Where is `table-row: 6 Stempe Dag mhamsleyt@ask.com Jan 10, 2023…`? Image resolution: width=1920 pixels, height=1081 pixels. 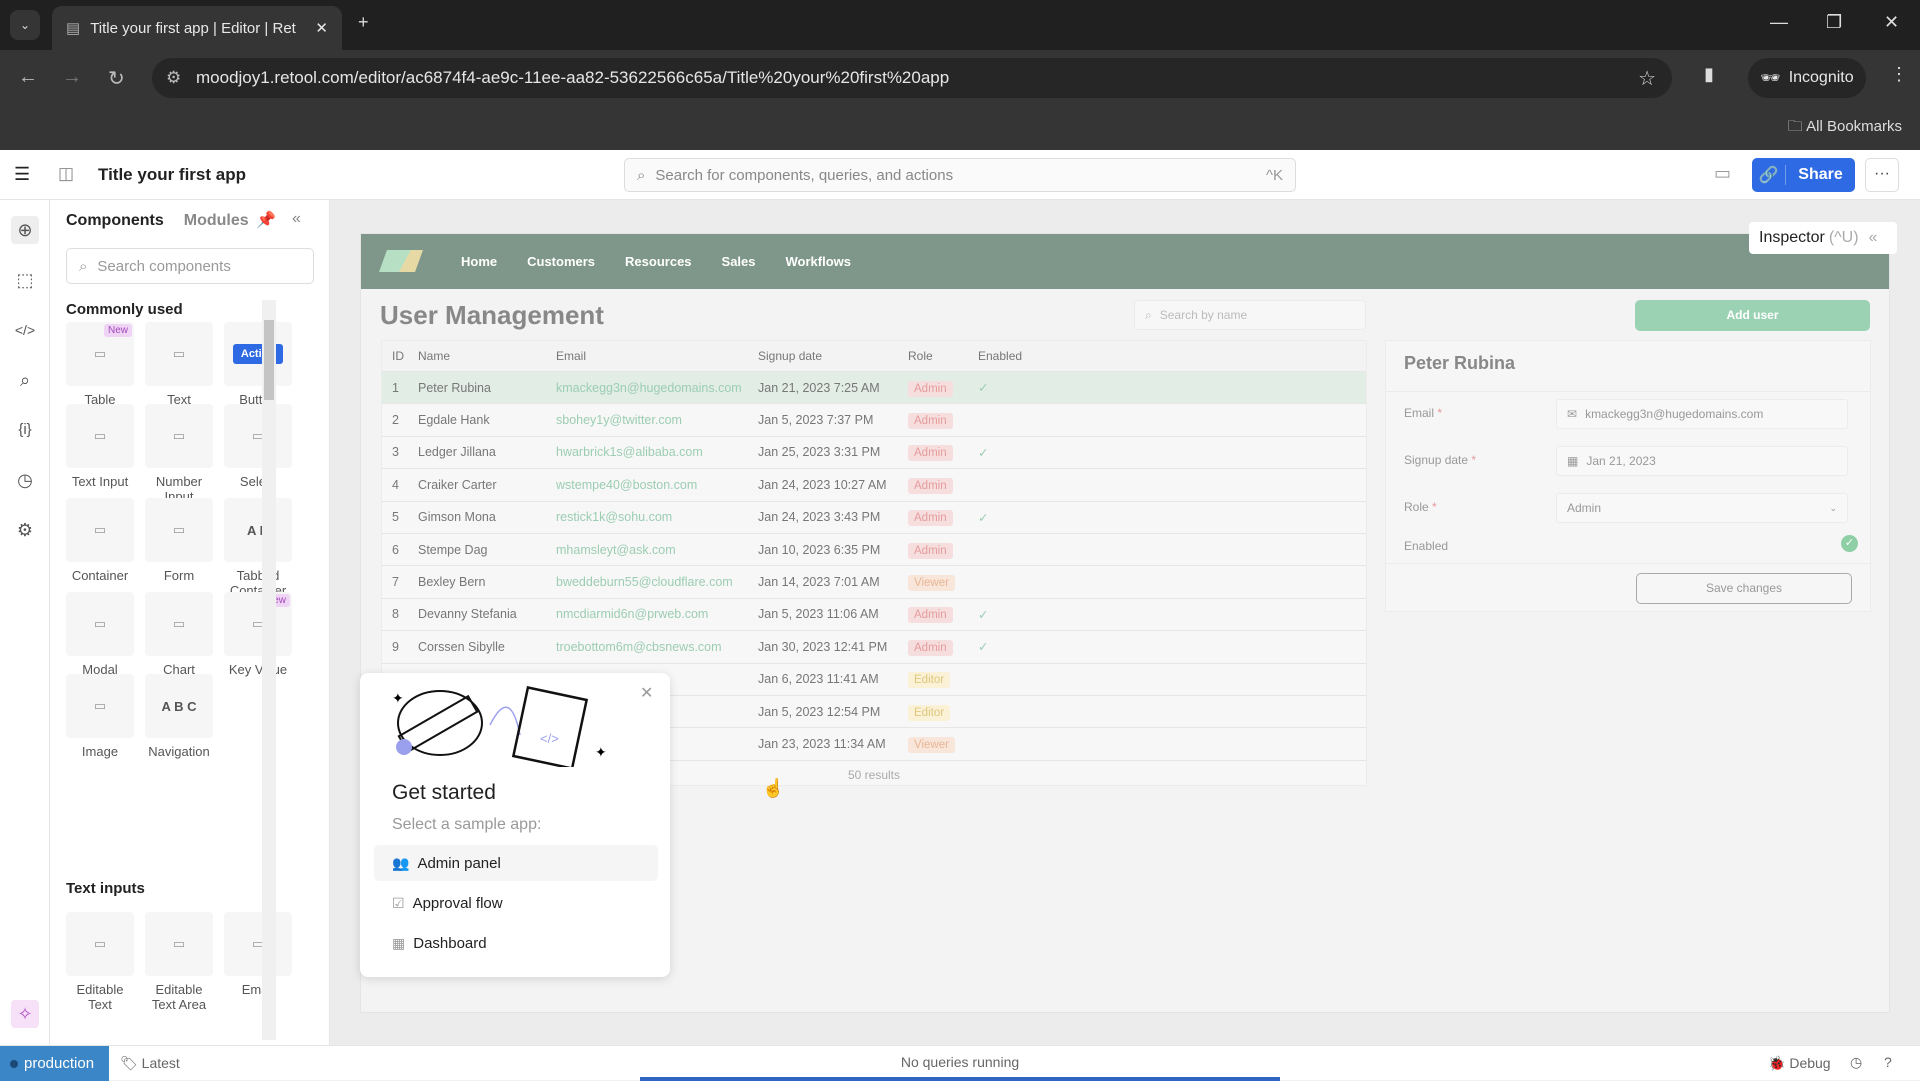 table-row: 6 Stempe Dag mhamsleyt@ask.com Jan 10, 2023… is located at coordinates (874, 550).